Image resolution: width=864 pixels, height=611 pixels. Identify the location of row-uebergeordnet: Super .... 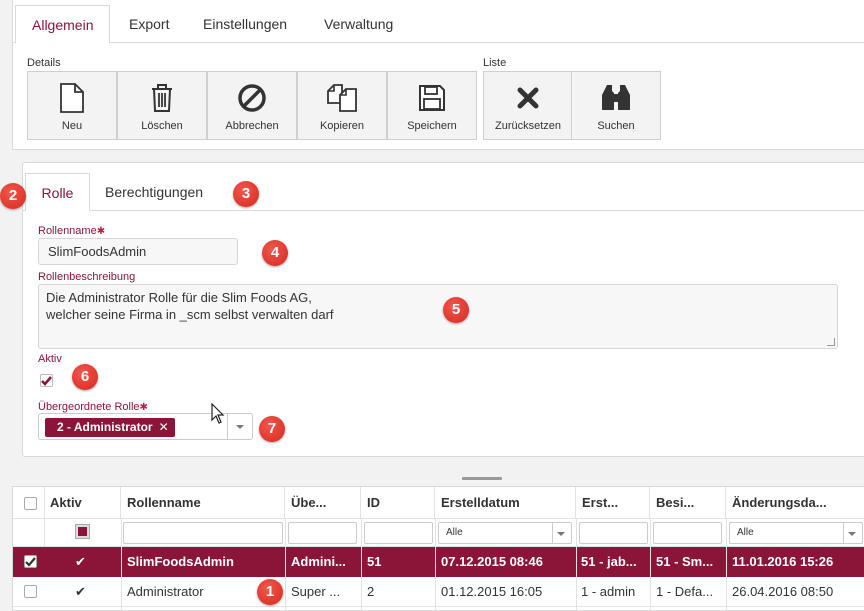
(316, 591).